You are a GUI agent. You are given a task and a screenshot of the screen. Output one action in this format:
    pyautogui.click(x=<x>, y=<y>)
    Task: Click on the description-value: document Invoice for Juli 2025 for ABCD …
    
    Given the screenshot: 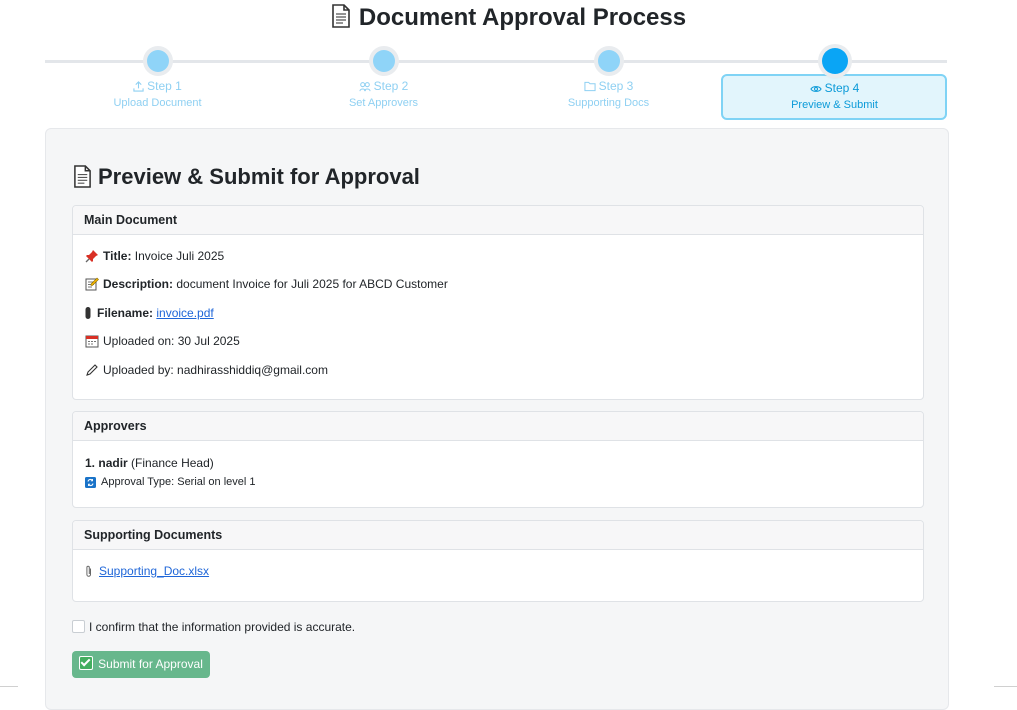 What is the action you would take?
    pyautogui.click(x=312, y=284)
    